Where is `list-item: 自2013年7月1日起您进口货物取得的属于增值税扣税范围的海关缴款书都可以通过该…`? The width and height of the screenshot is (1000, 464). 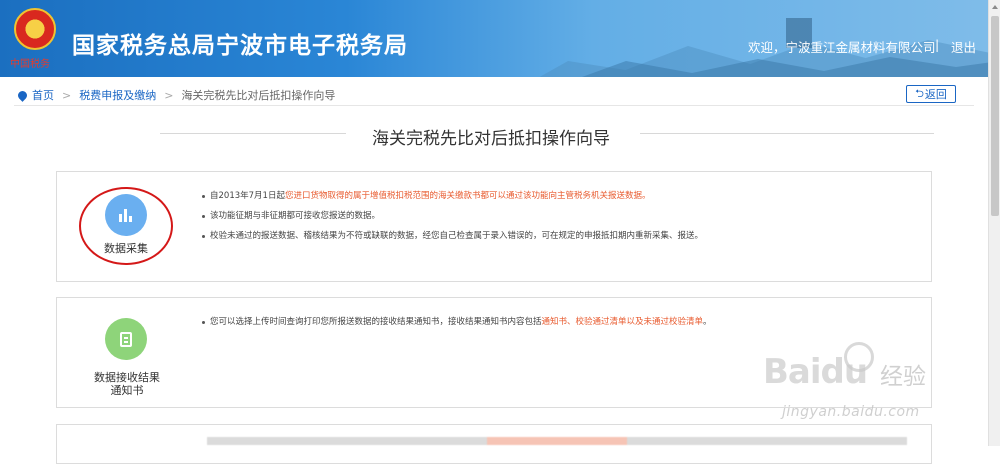 list-item: 自2013年7月1日起您进口货物取得的属于增值税扣税范围的海关缴款书都可以通过该… is located at coordinates (562, 196).